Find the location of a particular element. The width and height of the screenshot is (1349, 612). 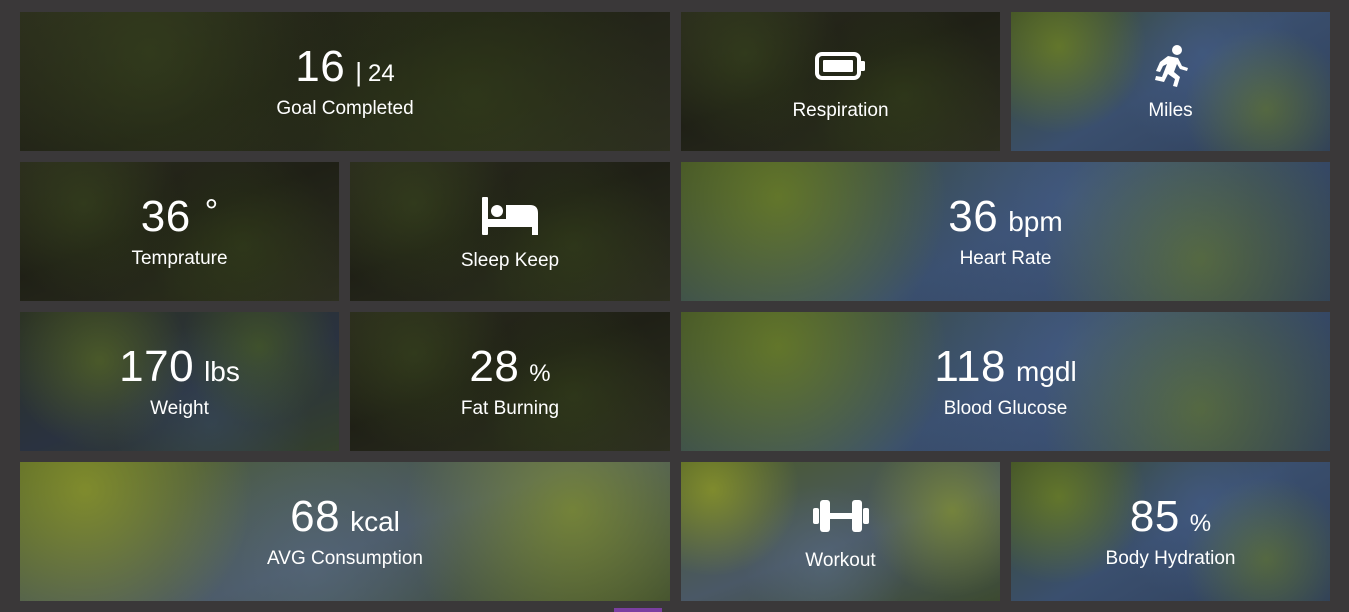

temperature-value-row: 36 ° is located at coordinates (180, 217).